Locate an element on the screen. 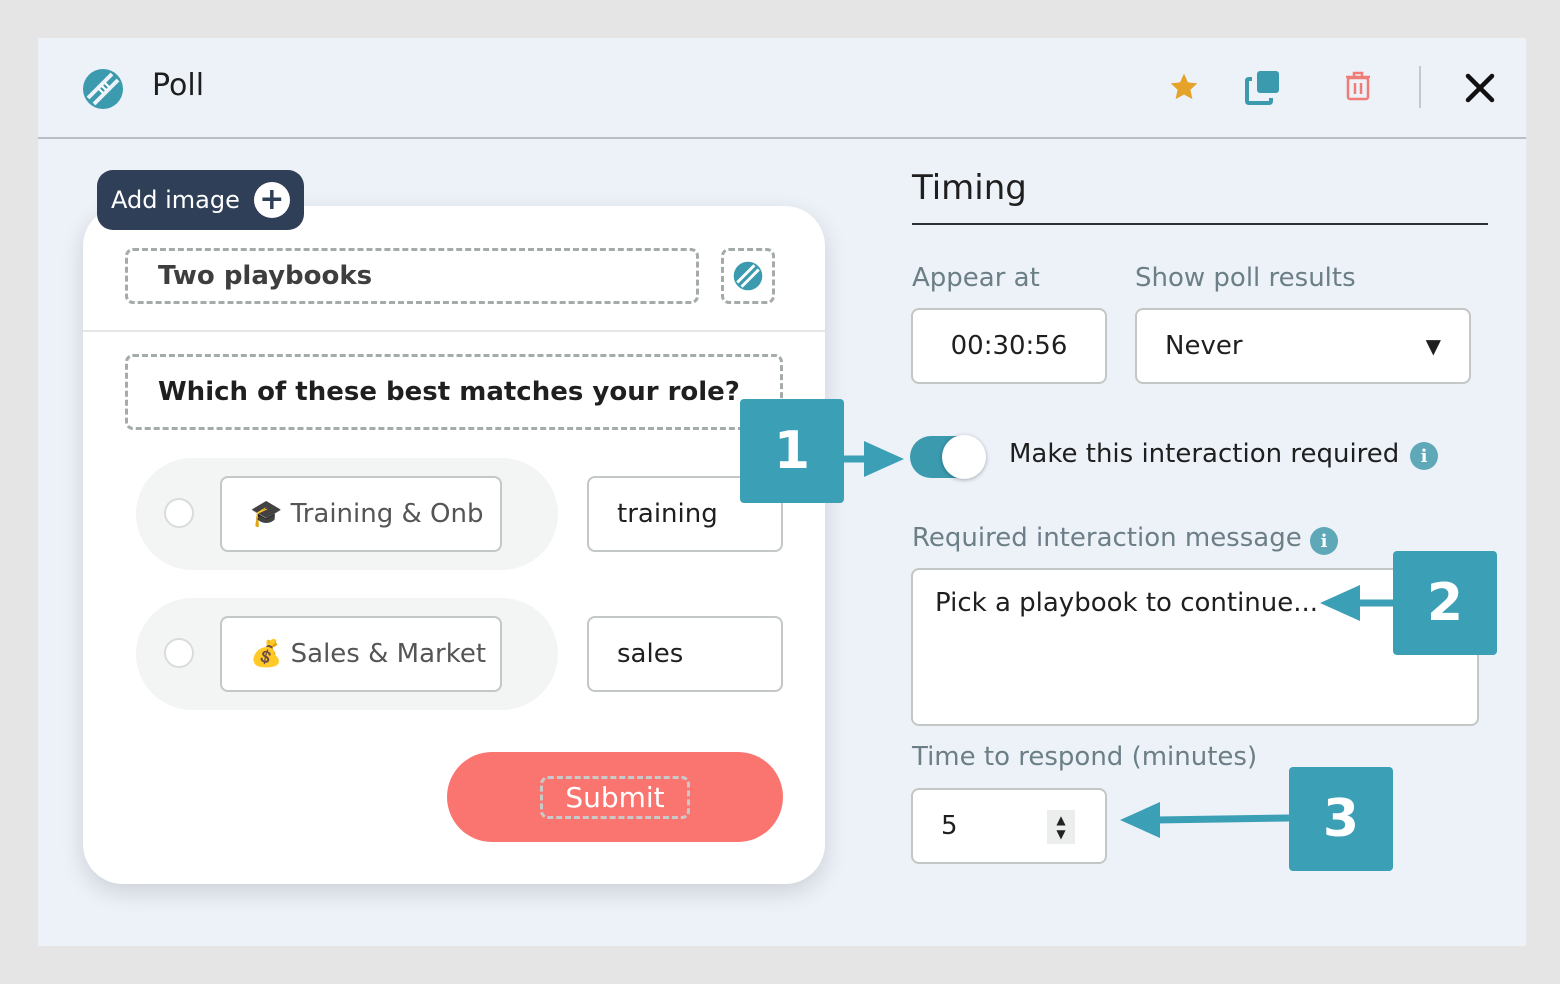 The height and width of the screenshot is (984, 1560). show-results-label: Show poll results is located at coordinates (1245, 278).